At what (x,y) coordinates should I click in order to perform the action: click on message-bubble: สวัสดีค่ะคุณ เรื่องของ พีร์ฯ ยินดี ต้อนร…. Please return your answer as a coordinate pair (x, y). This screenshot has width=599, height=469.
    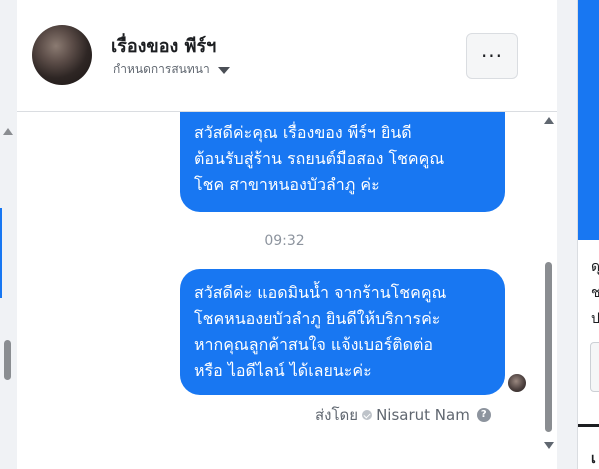
    Looking at the image, I should click on (342, 162).